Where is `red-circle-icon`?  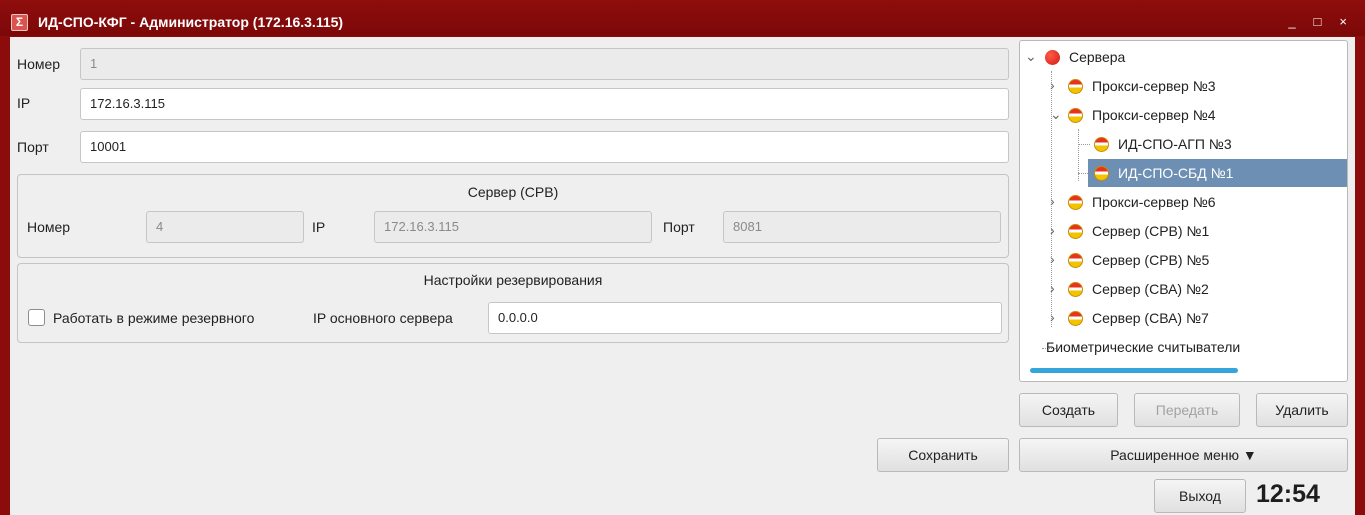
red-circle-icon is located at coordinates (1052, 57).